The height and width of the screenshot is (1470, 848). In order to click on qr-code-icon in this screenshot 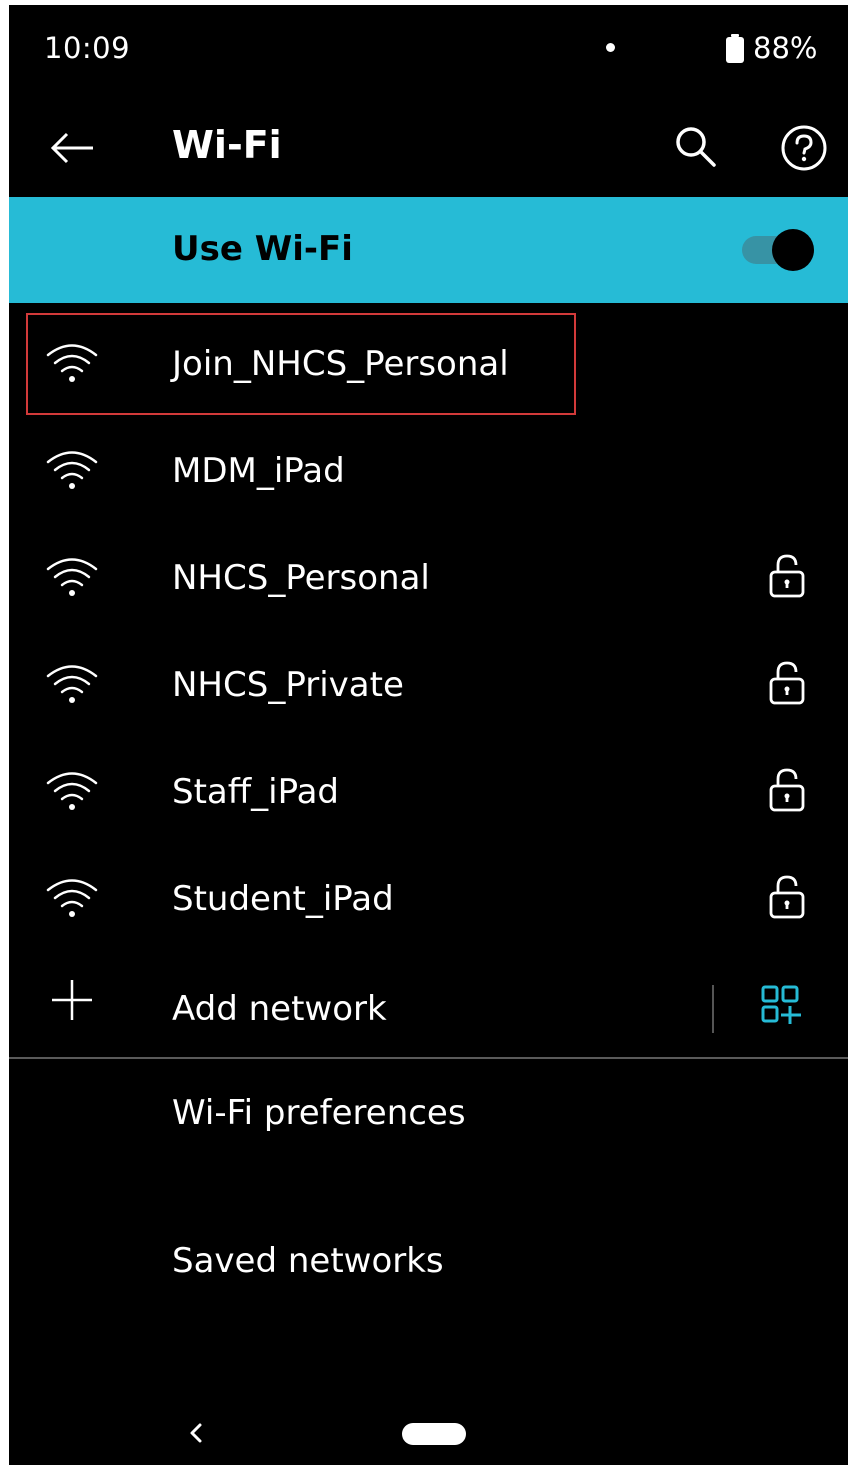, I will do `click(785, 1005)`.